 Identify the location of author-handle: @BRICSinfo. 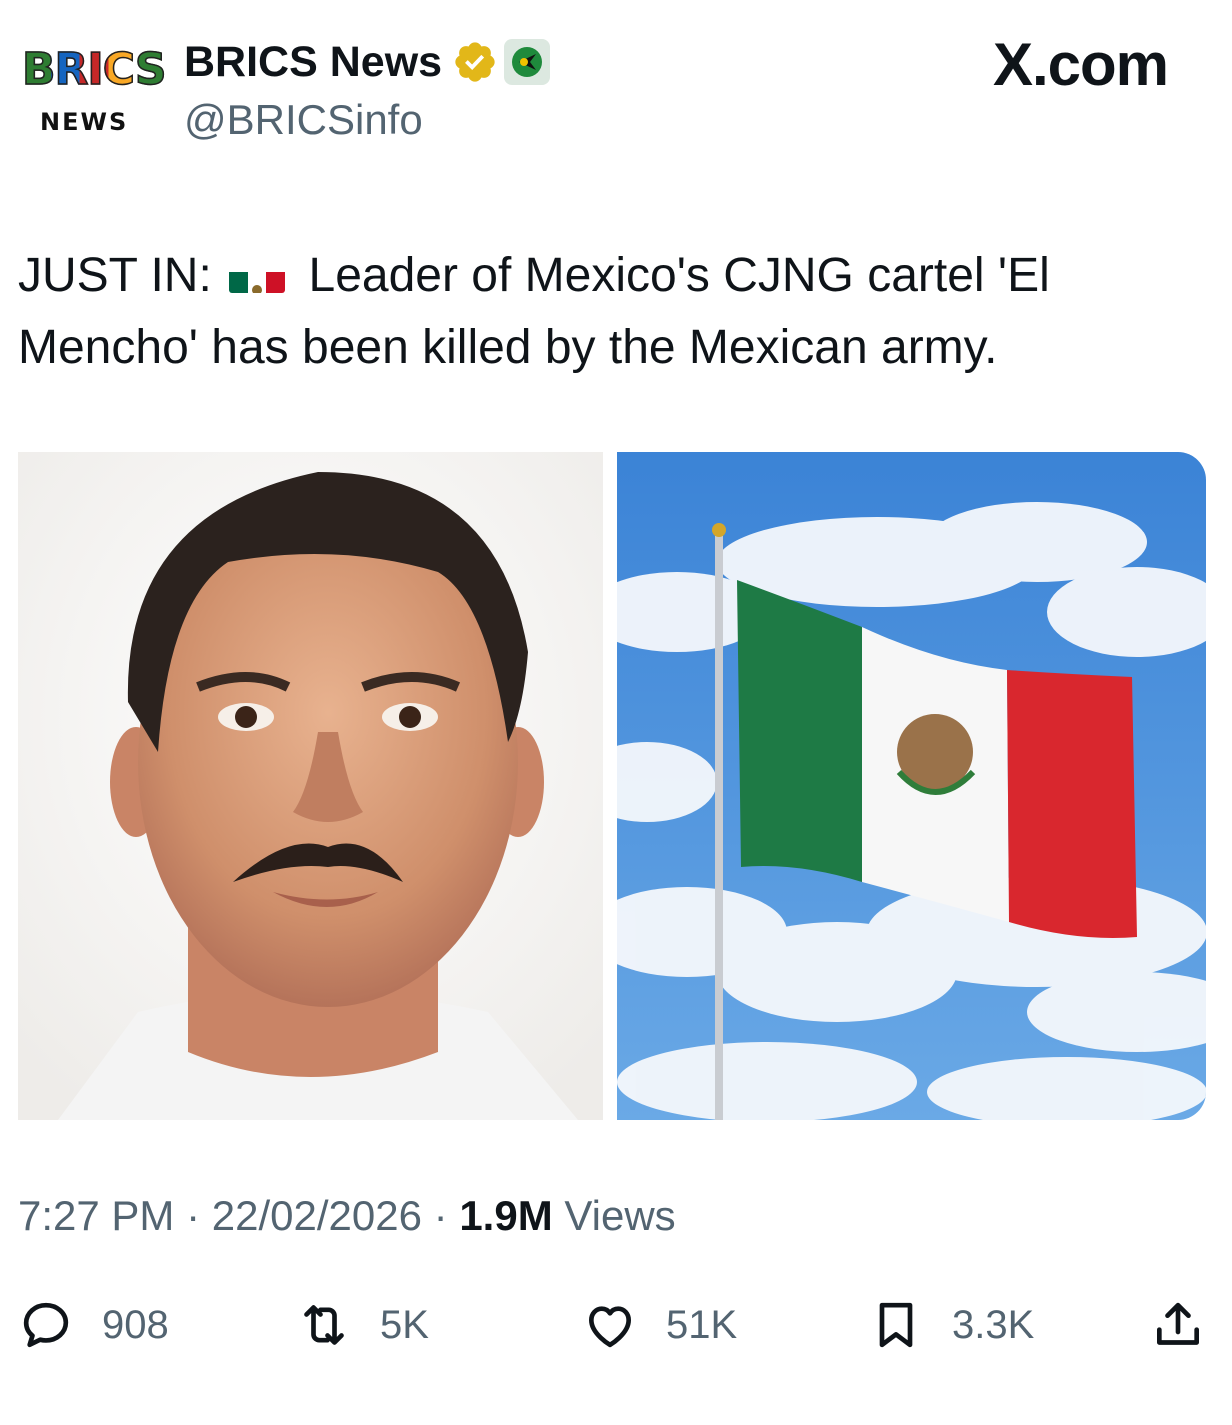
(303, 120).